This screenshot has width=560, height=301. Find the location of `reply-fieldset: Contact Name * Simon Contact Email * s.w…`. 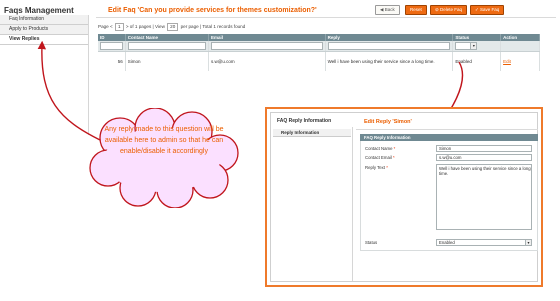

reply-fieldset: Contact Name * Simon Contact Email * s.w… is located at coordinates (449, 196).